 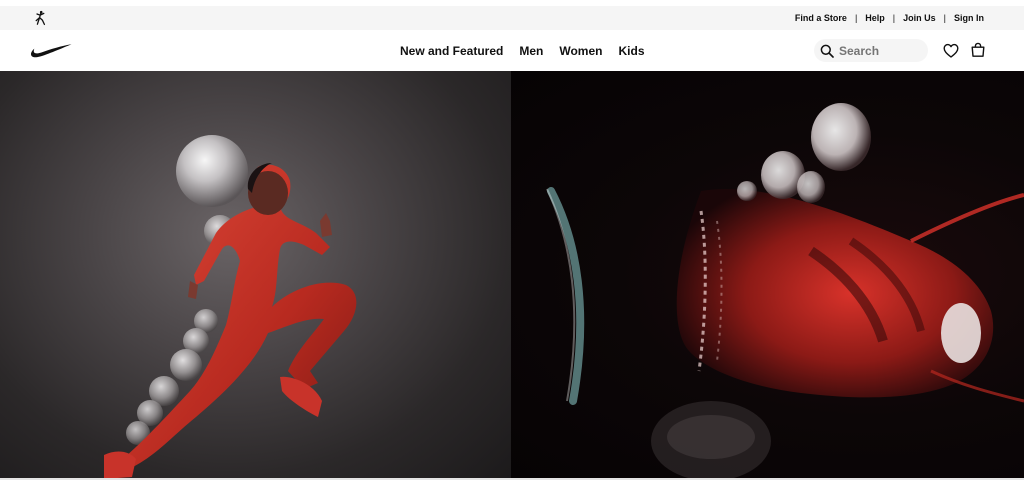 What do you see at coordinates (51, 50) in the screenshot?
I see `nike-swoosh-icon` at bounding box center [51, 50].